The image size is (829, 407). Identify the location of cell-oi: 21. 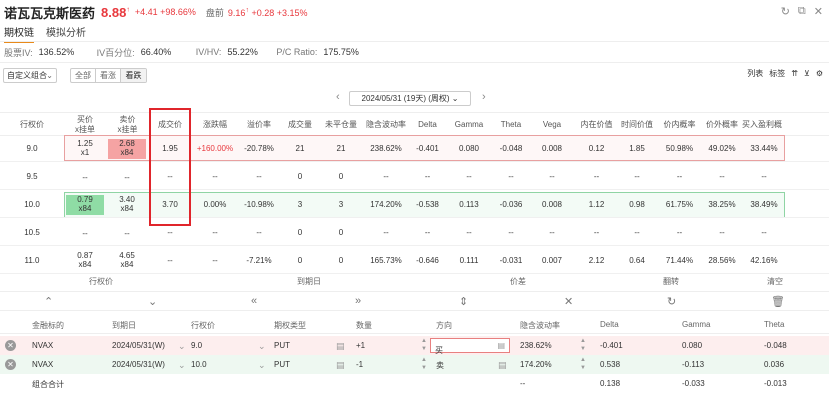
(341, 149).